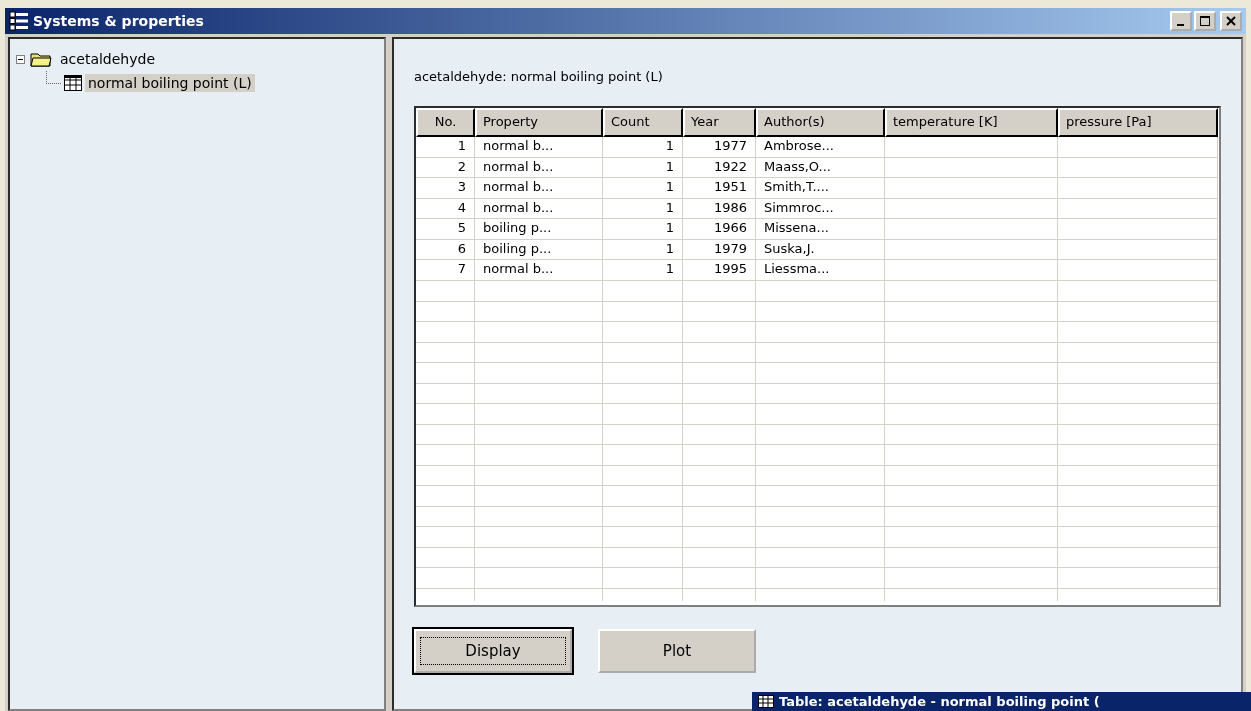 The image size is (1251, 711). I want to click on table-cell: 1951, so click(719, 188).